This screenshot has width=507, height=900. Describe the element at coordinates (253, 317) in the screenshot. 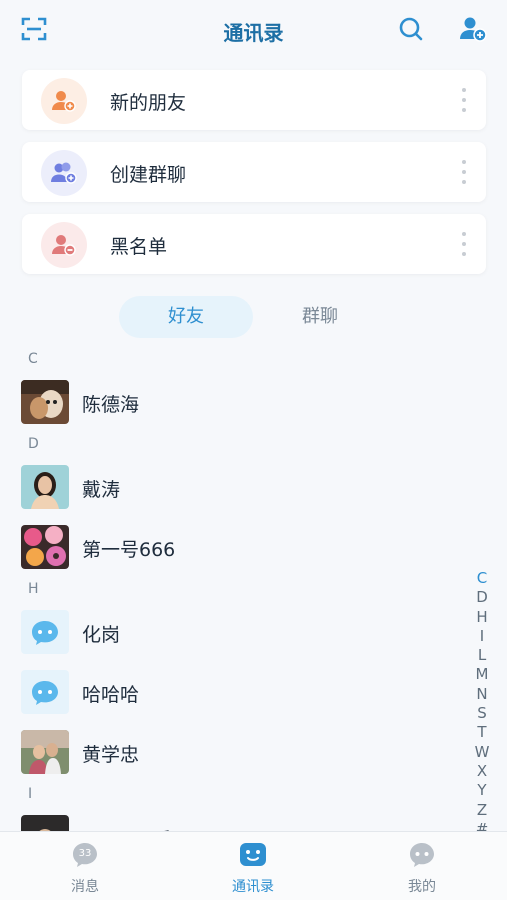

I see `contact-tabs: 好友 群聊` at that location.